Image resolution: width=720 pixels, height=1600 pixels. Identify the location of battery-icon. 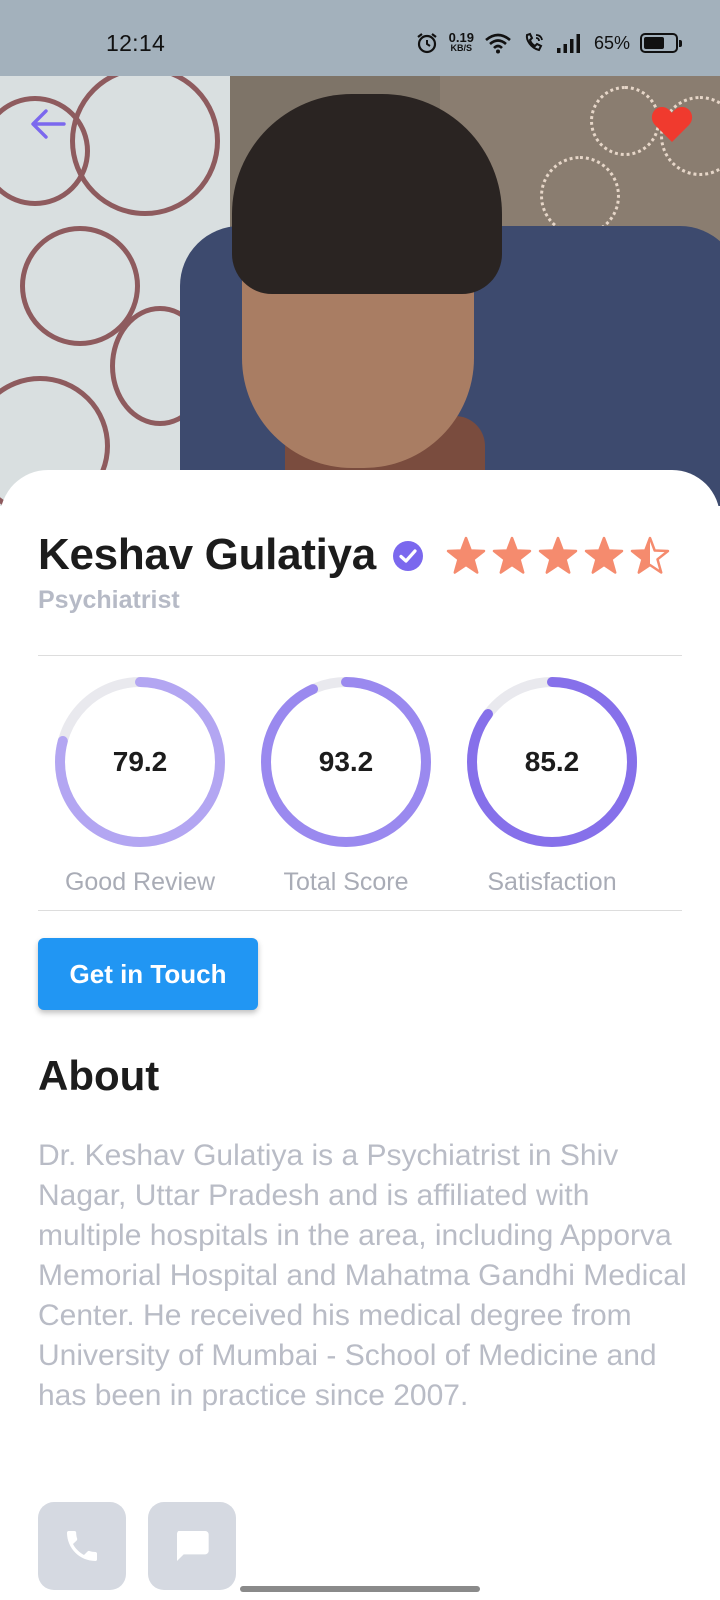
(661, 43).